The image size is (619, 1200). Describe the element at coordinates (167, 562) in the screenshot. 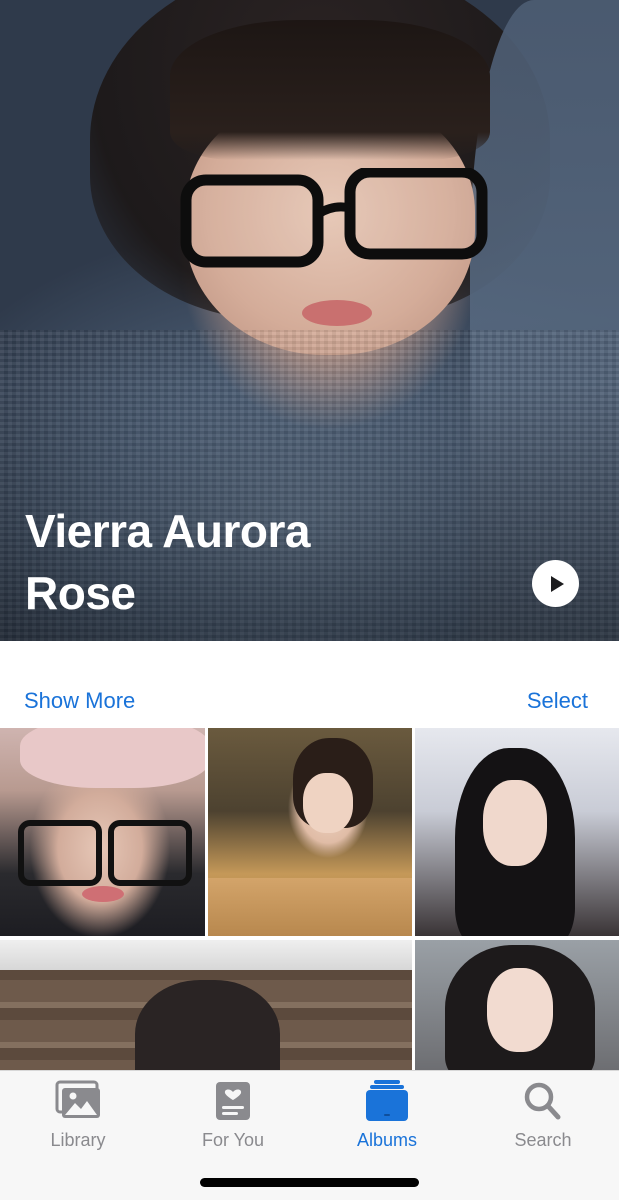

I see `person-name-title: Vierra Aurora Rose` at that location.